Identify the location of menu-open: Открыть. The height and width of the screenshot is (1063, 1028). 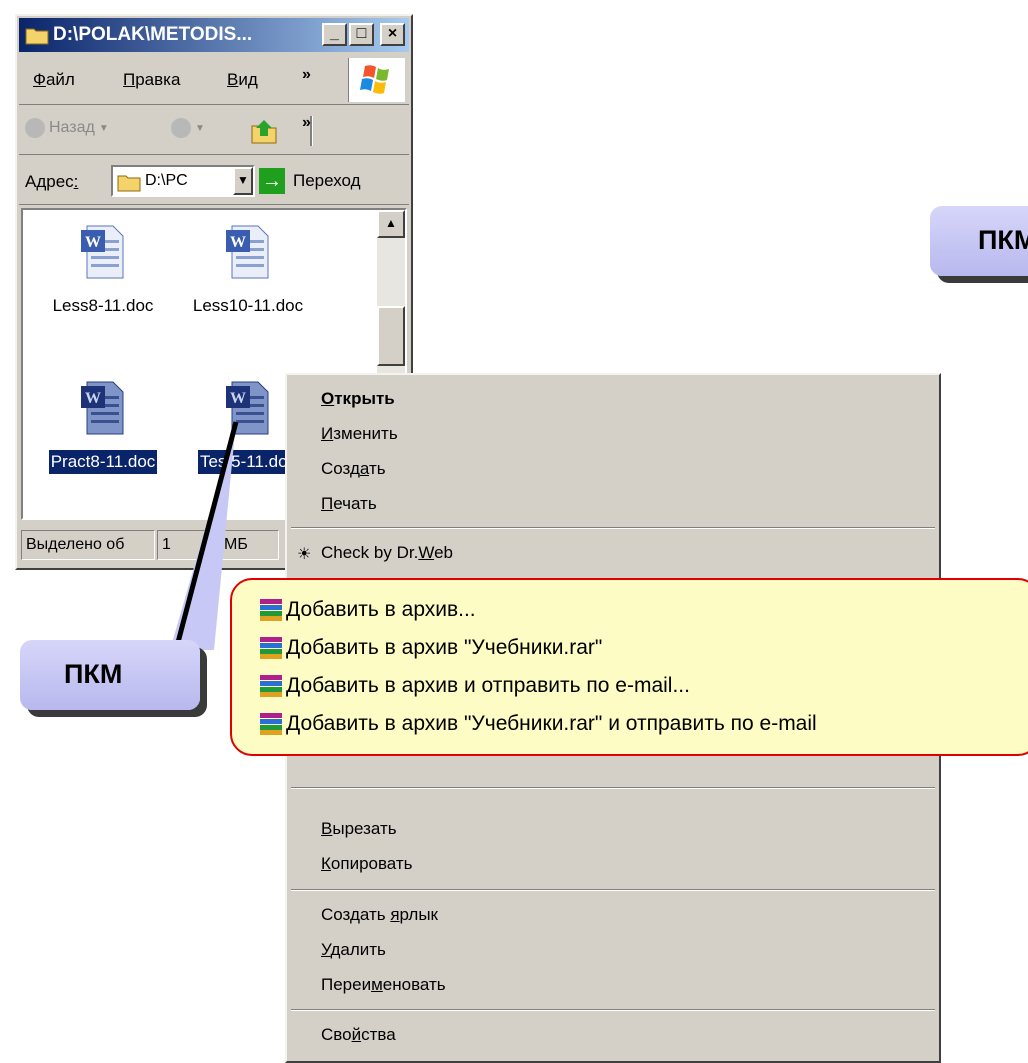
(358, 399).